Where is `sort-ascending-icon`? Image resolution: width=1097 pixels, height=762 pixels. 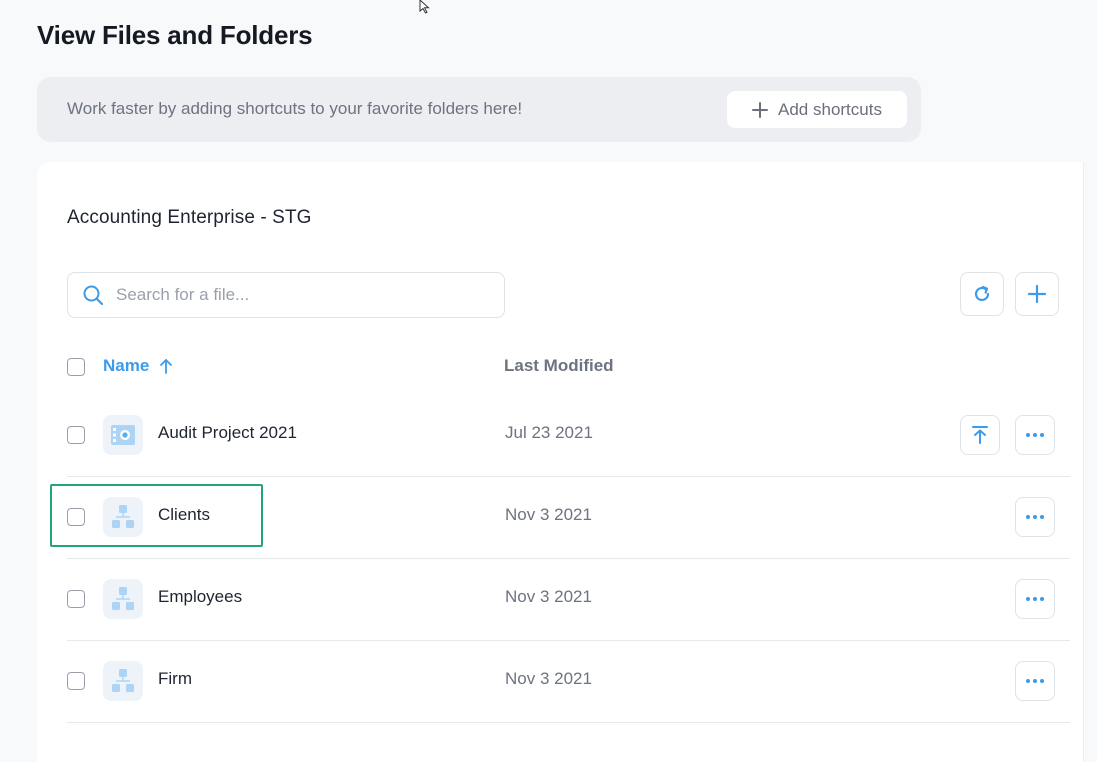 sort-ascending-icon is located at coordinates (166, 366).